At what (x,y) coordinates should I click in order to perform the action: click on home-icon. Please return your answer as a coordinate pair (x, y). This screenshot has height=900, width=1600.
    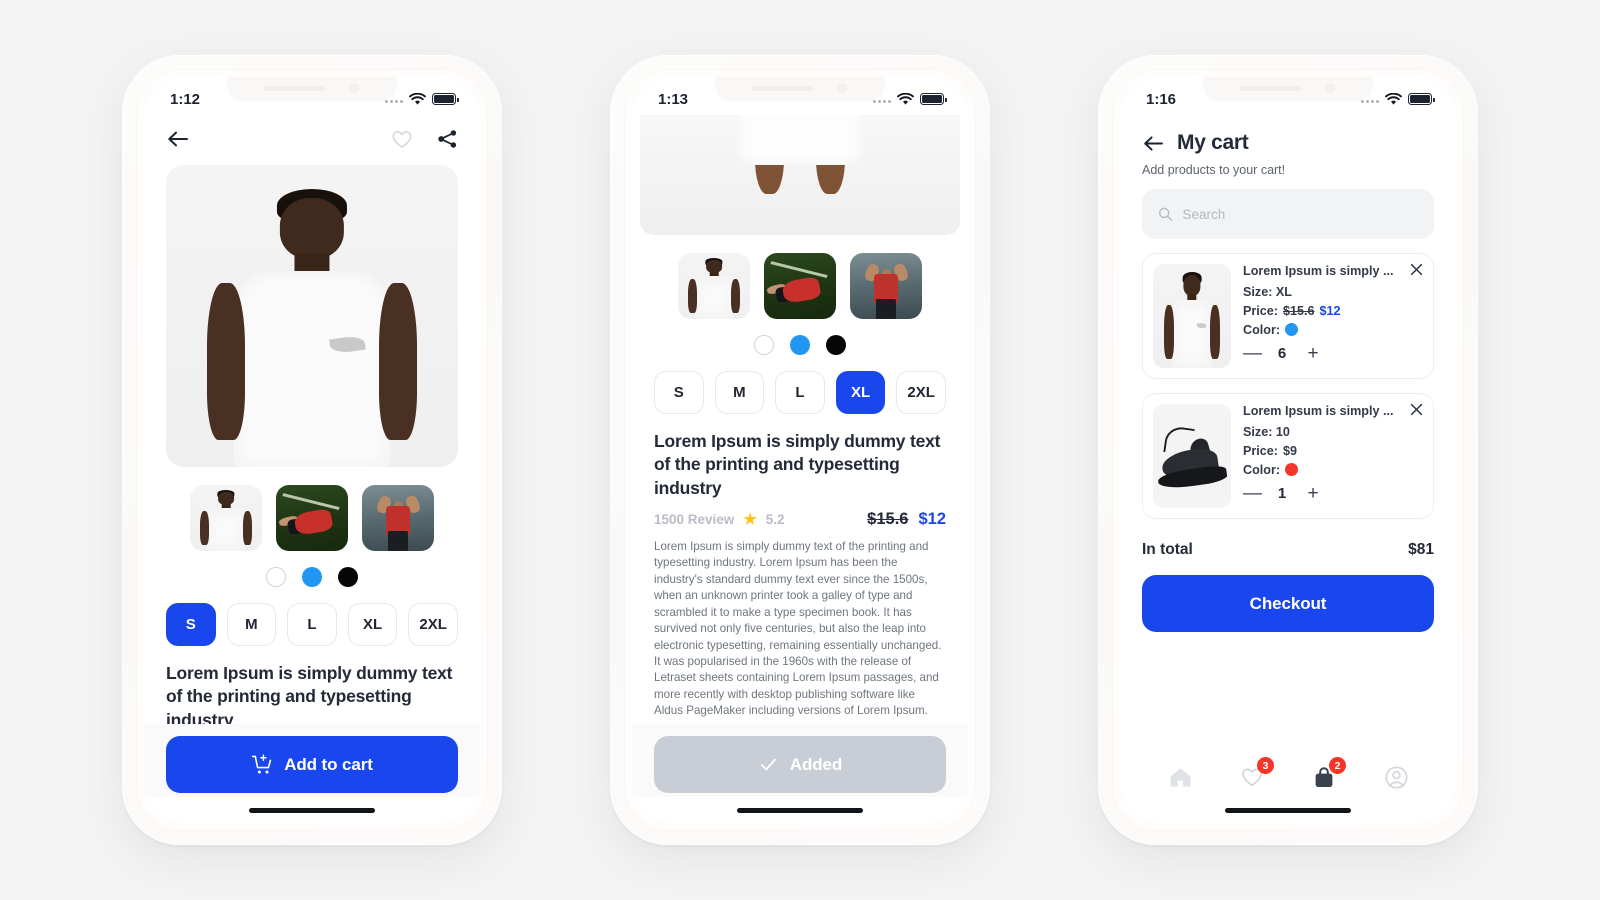
    Looking at the image, I should click on (1180, 777).